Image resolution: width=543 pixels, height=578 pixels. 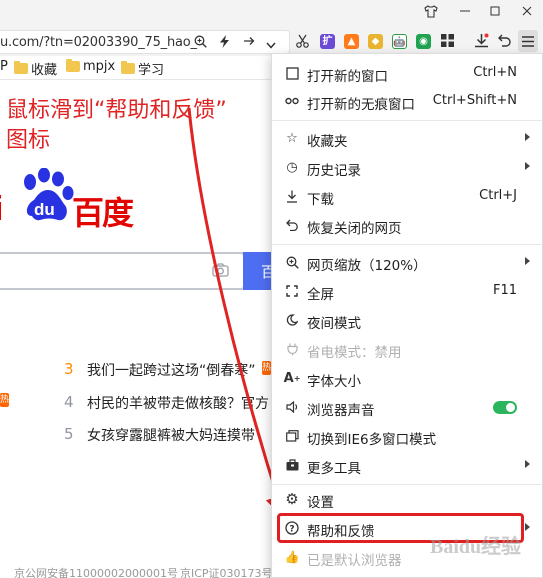 I want to click on url-text: u.com/?tn=02003390_75_hao_, so click(x=98, y=42).